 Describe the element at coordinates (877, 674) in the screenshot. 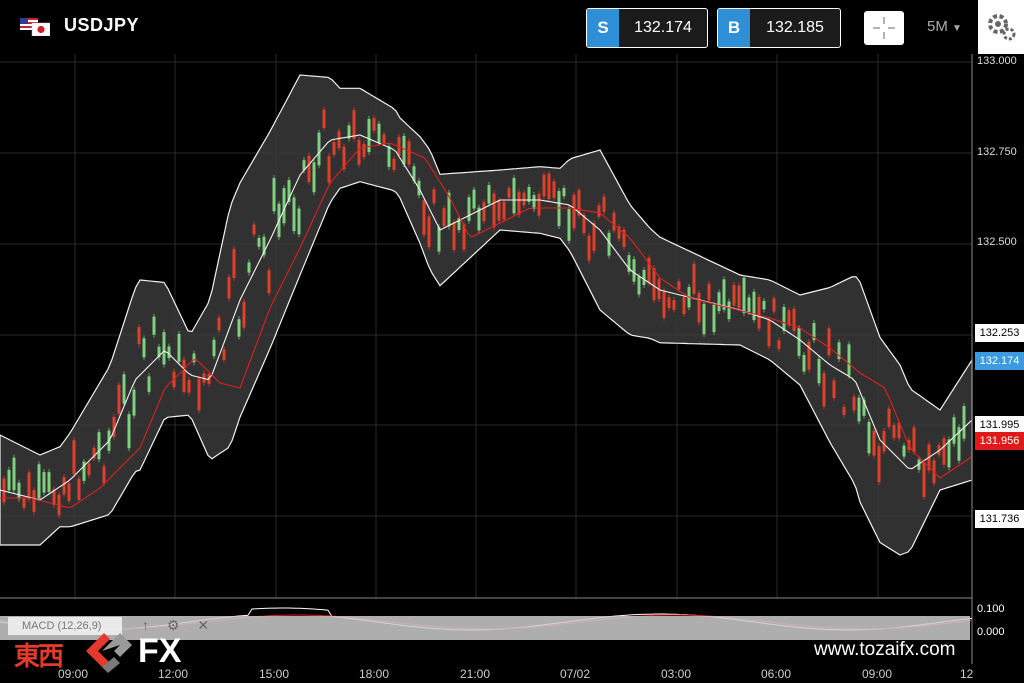

I see `time-label: 09:00` at that location.